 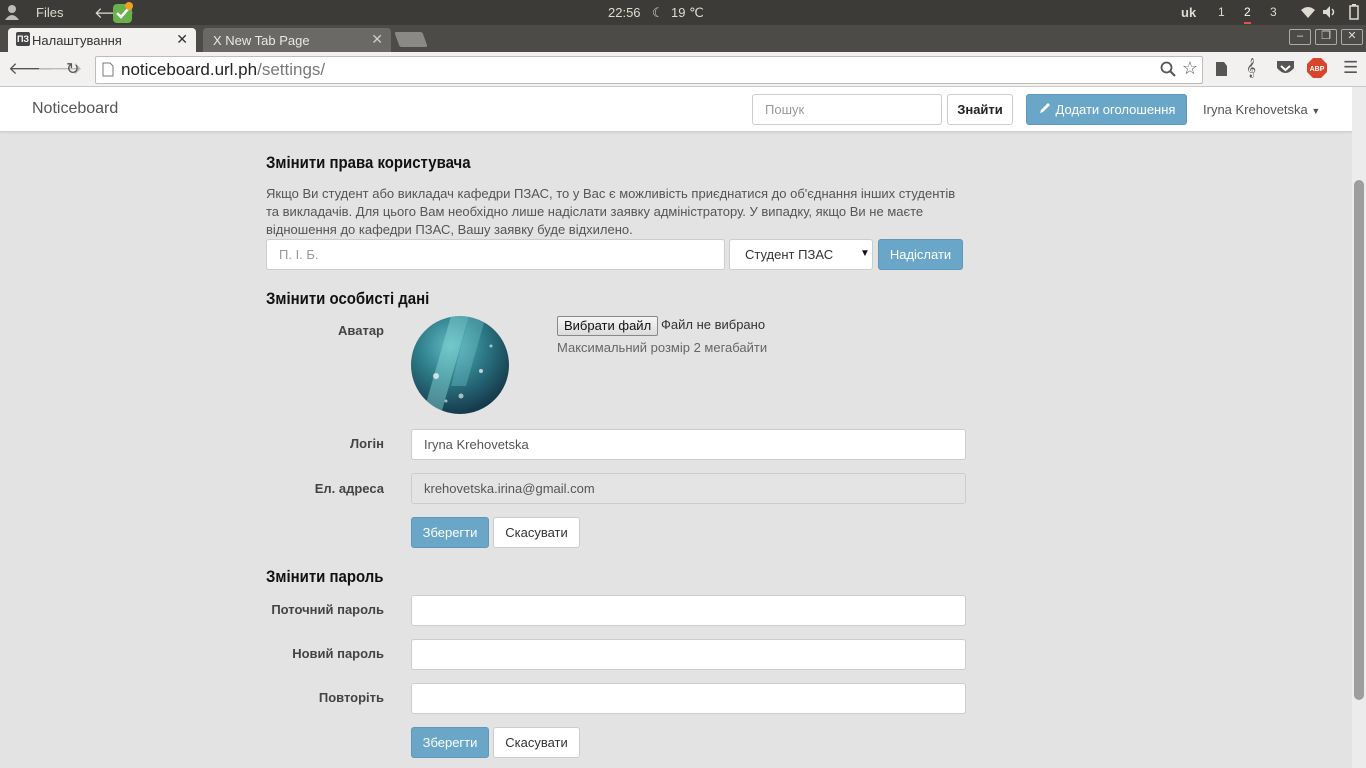 I want to click on url-path: /settings/, so click(x=291, y=69).